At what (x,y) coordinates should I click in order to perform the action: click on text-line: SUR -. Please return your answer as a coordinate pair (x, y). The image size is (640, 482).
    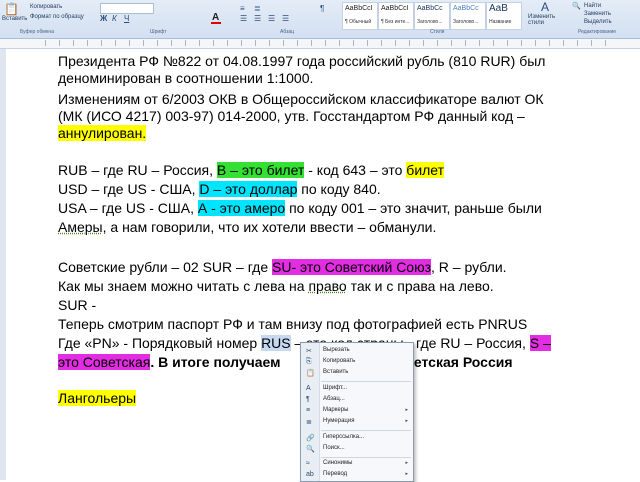
    Looking at the image, I should click on (77, 305).